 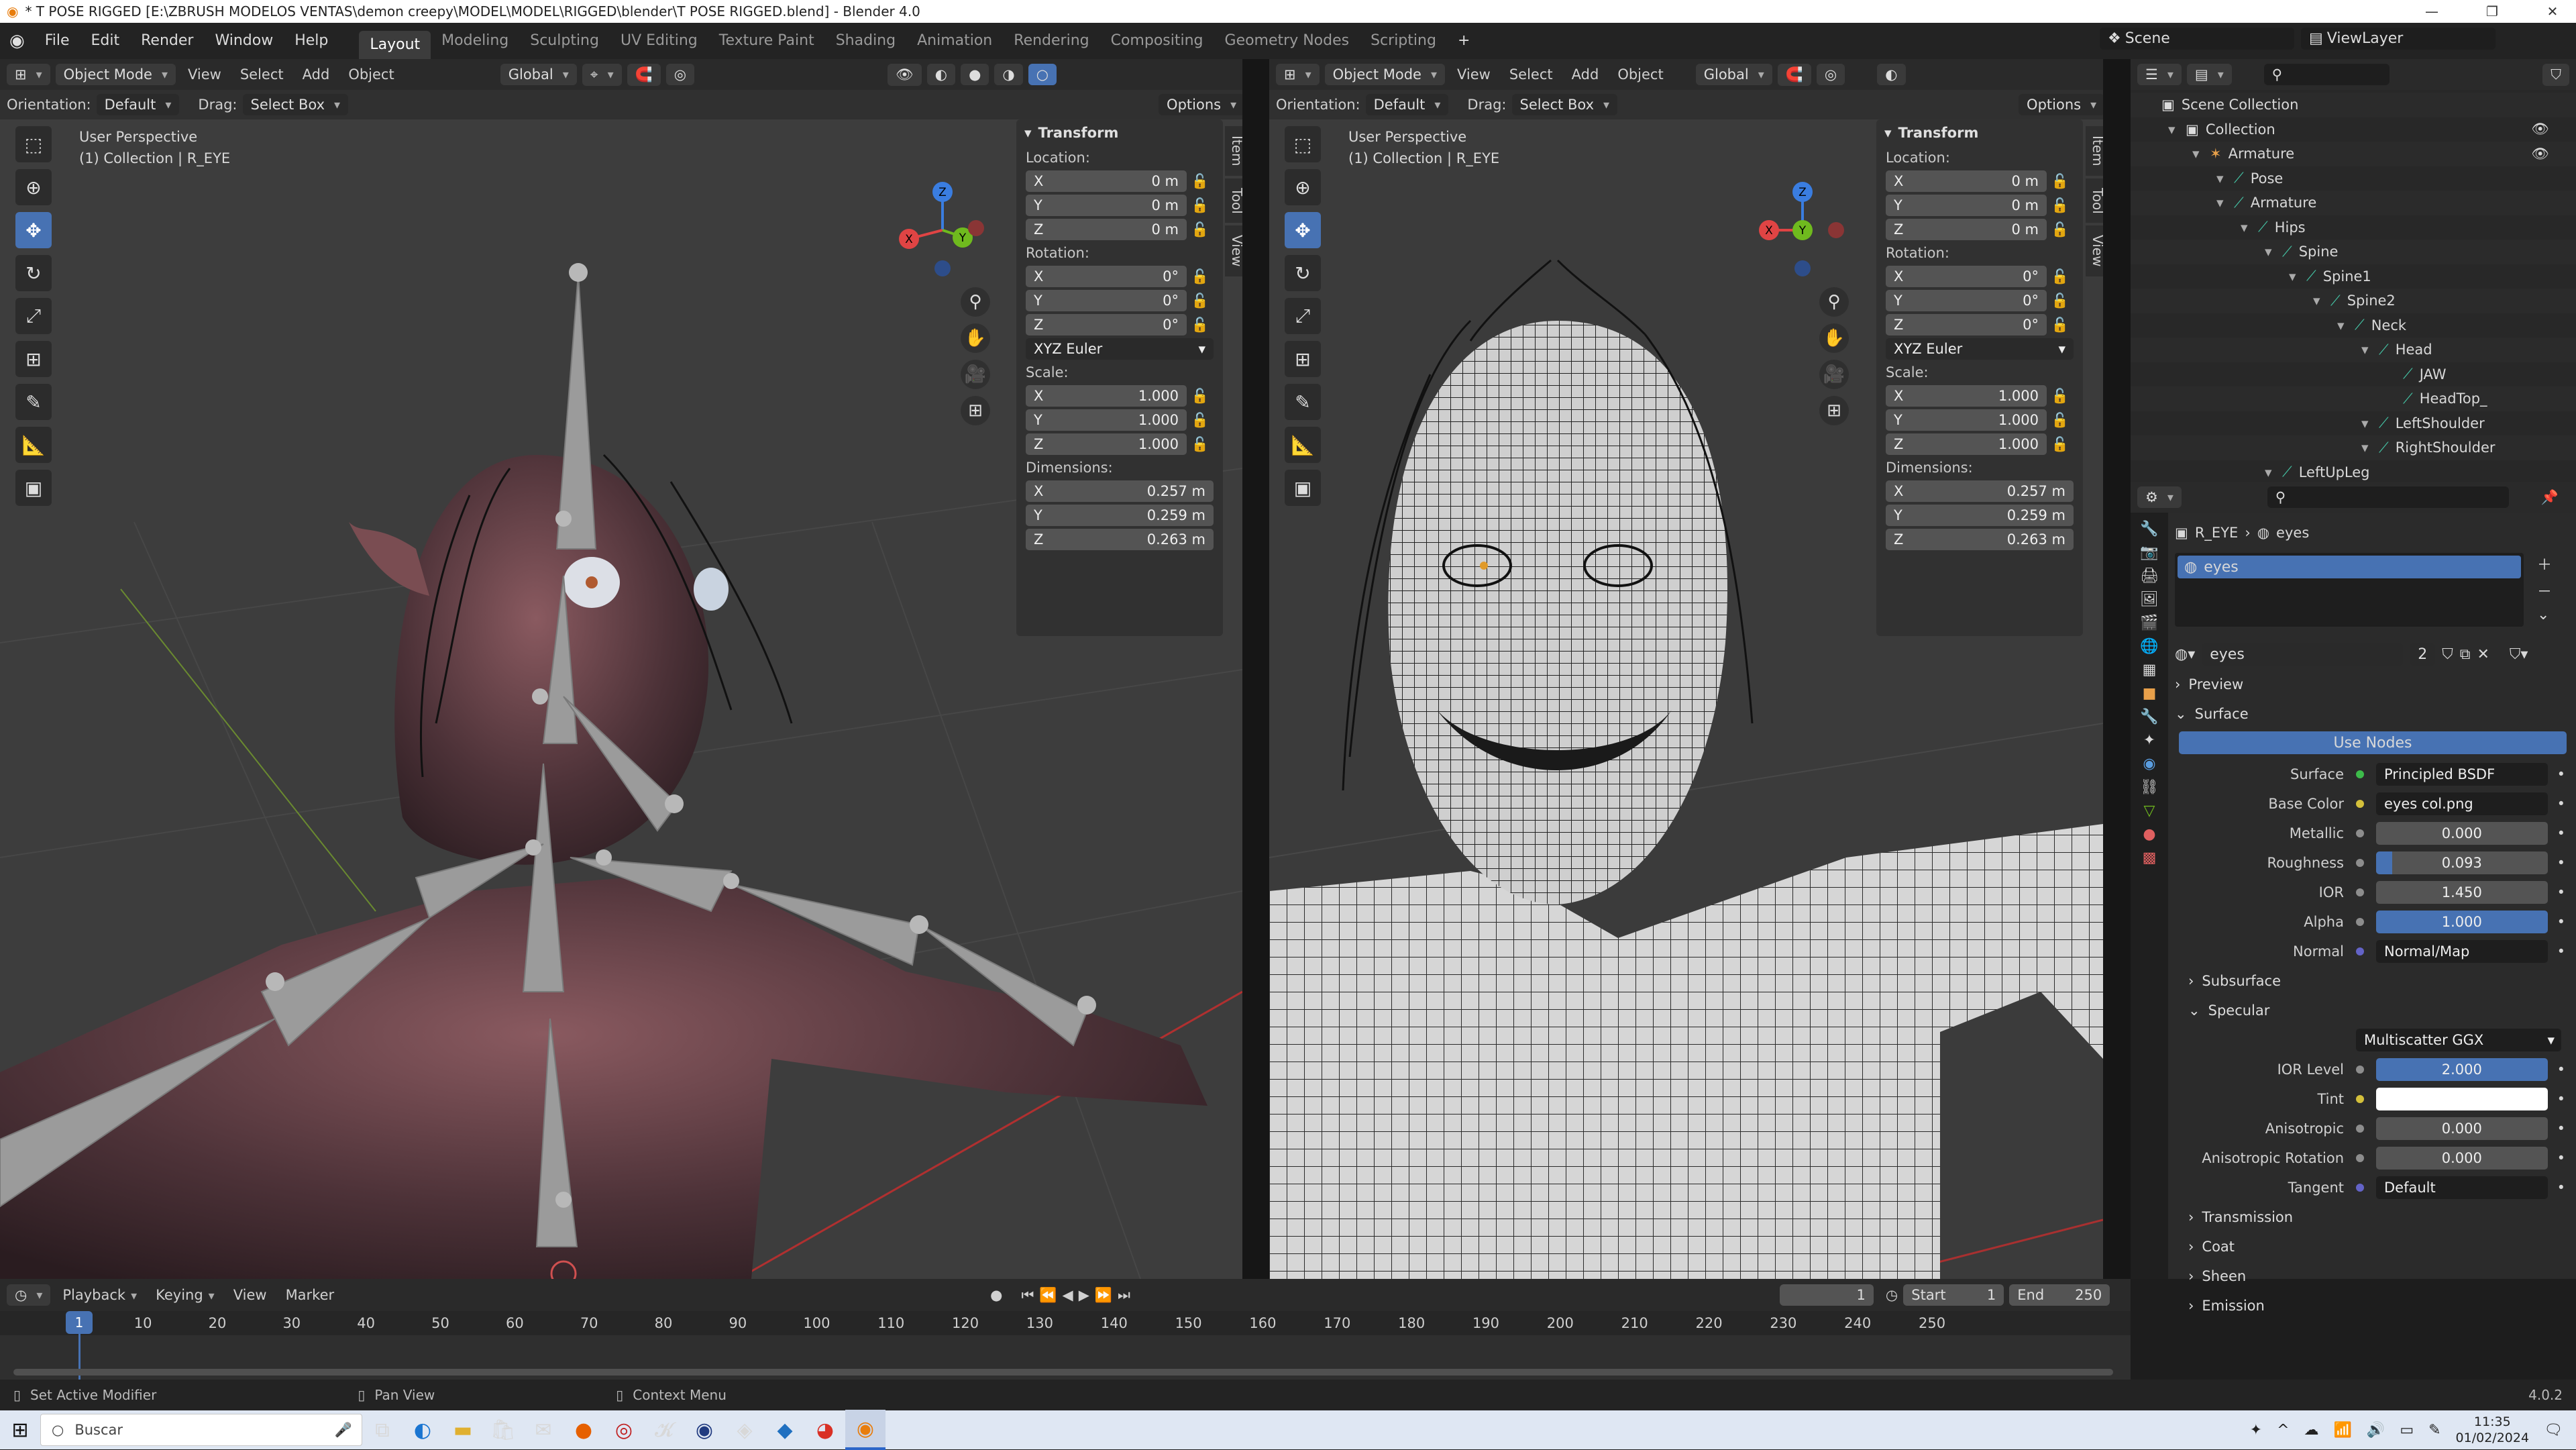 What do you see at coordinates (2149, 717) in the screenshot?
I see `modifier-tab-icon: 🔧` at bounding box center [2149, 717].